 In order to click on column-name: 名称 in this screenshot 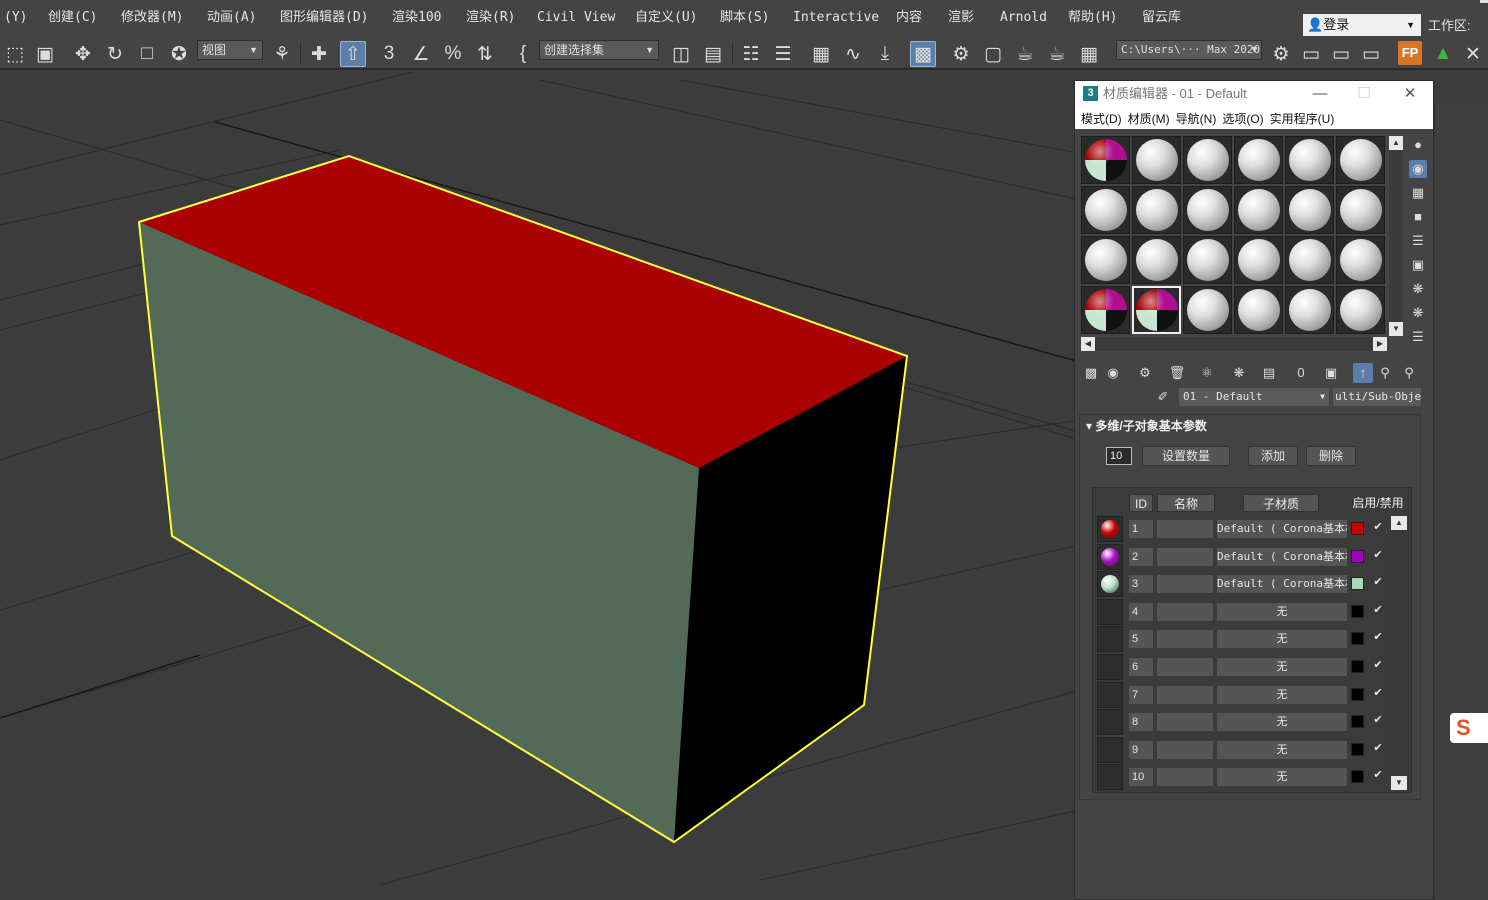, I will do `click(1186, 503)`.